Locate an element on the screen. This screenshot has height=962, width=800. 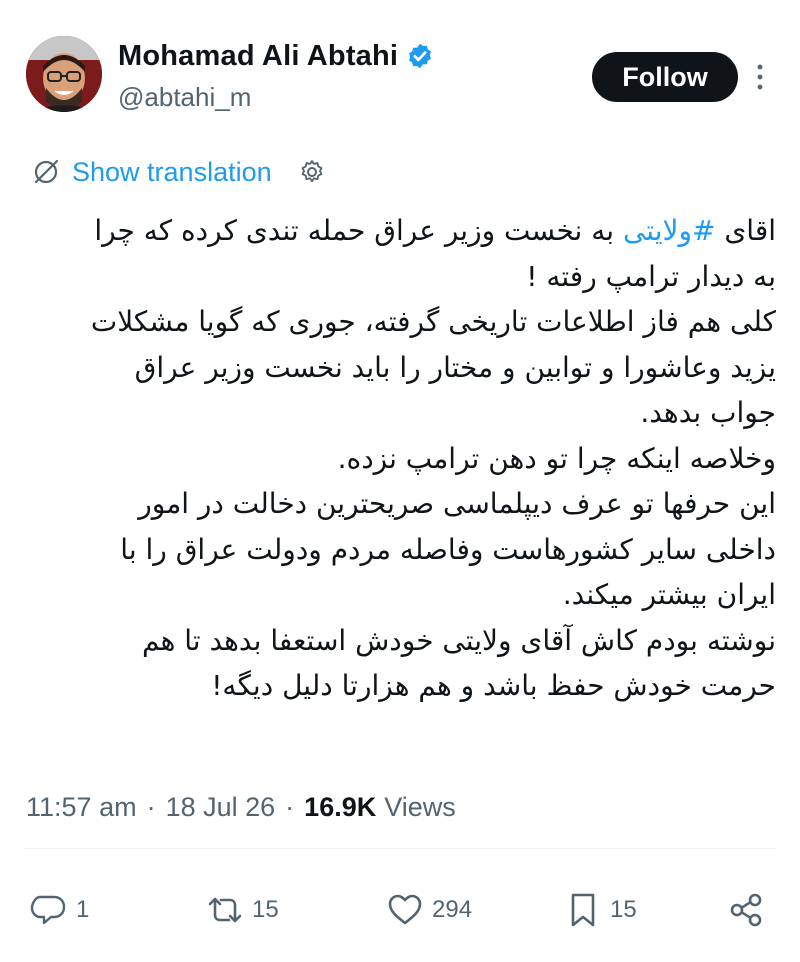
avatar is located at coordinates (64, 74).